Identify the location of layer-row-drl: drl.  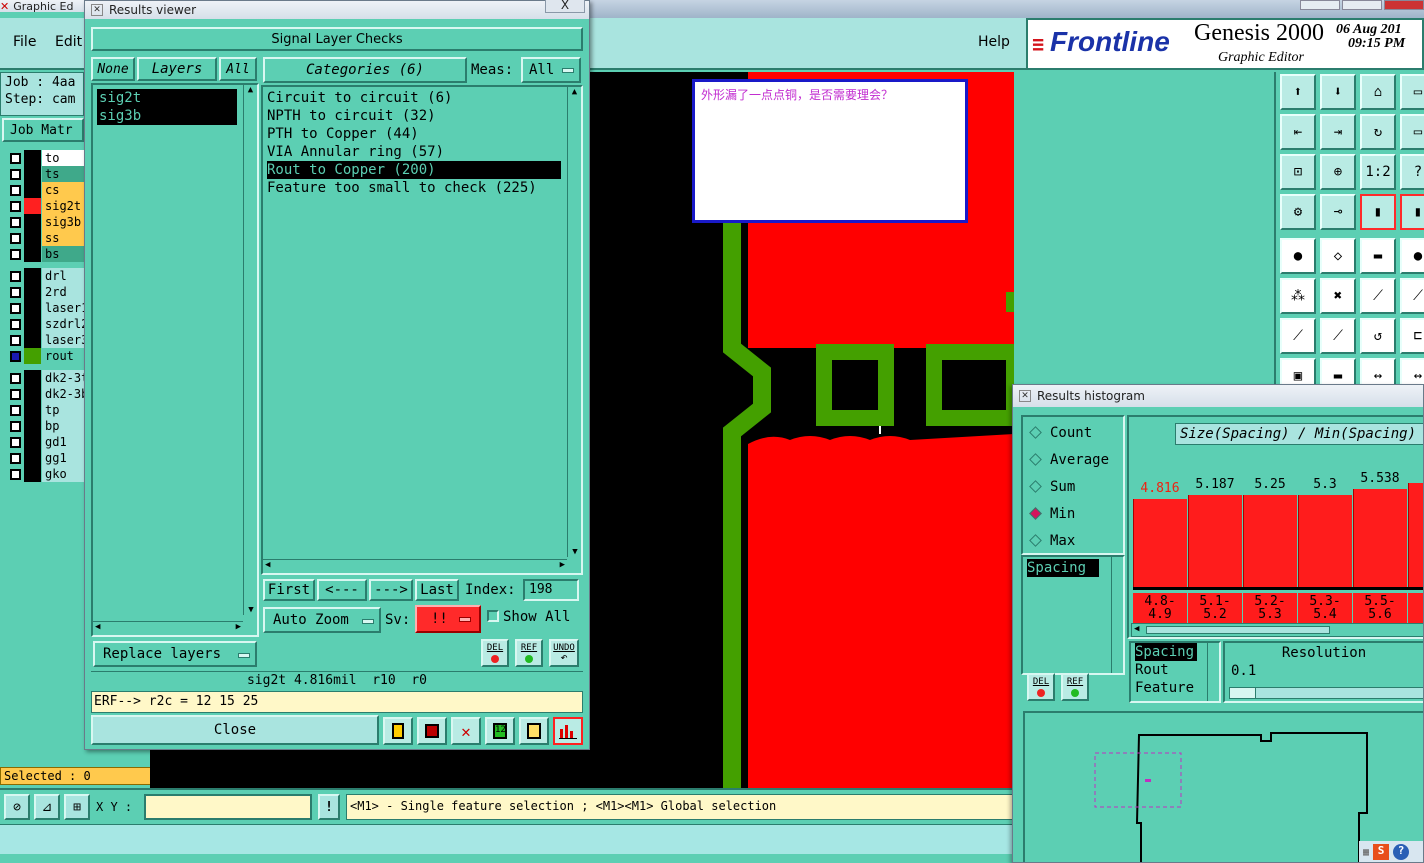
(47, 276).